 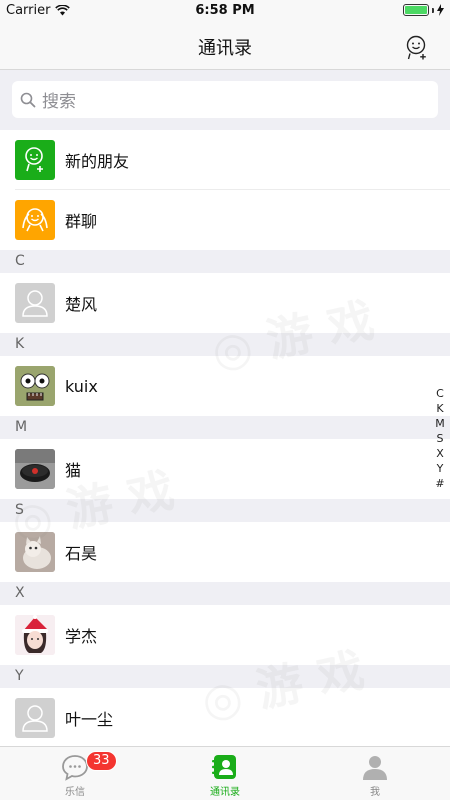 I want to click on index-letter: S, so click(x=440, y=438).